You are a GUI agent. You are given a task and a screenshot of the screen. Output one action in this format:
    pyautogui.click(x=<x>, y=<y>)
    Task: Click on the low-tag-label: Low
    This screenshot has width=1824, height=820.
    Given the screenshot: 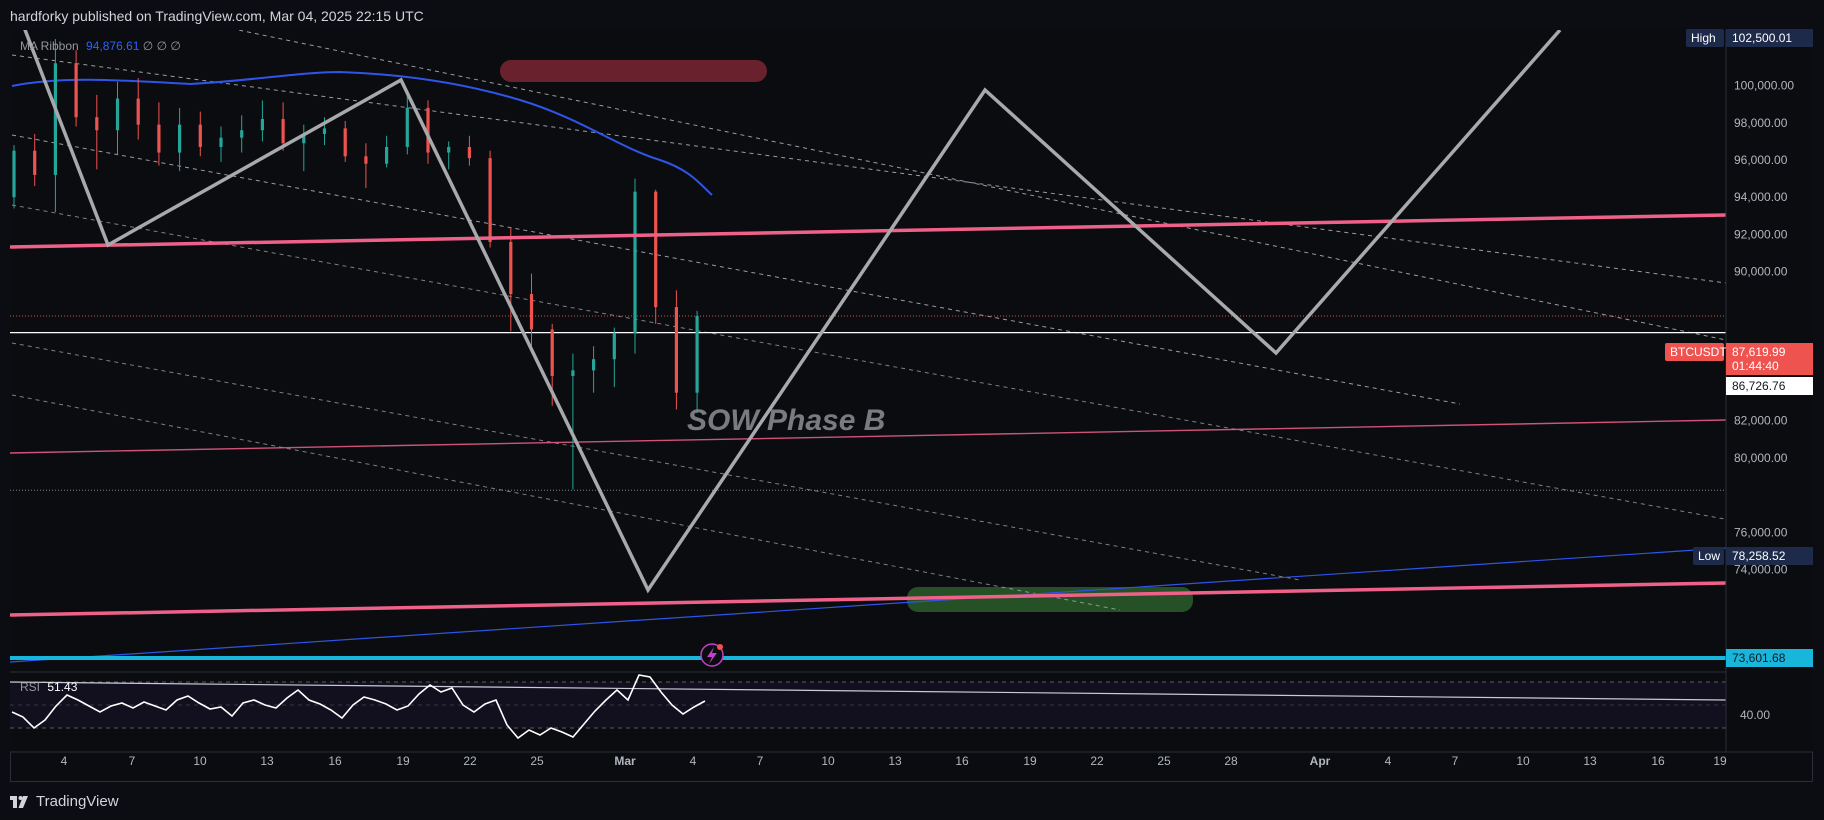 What is the action you would take?
    pyautogui.click(x=1709, y=556)
    